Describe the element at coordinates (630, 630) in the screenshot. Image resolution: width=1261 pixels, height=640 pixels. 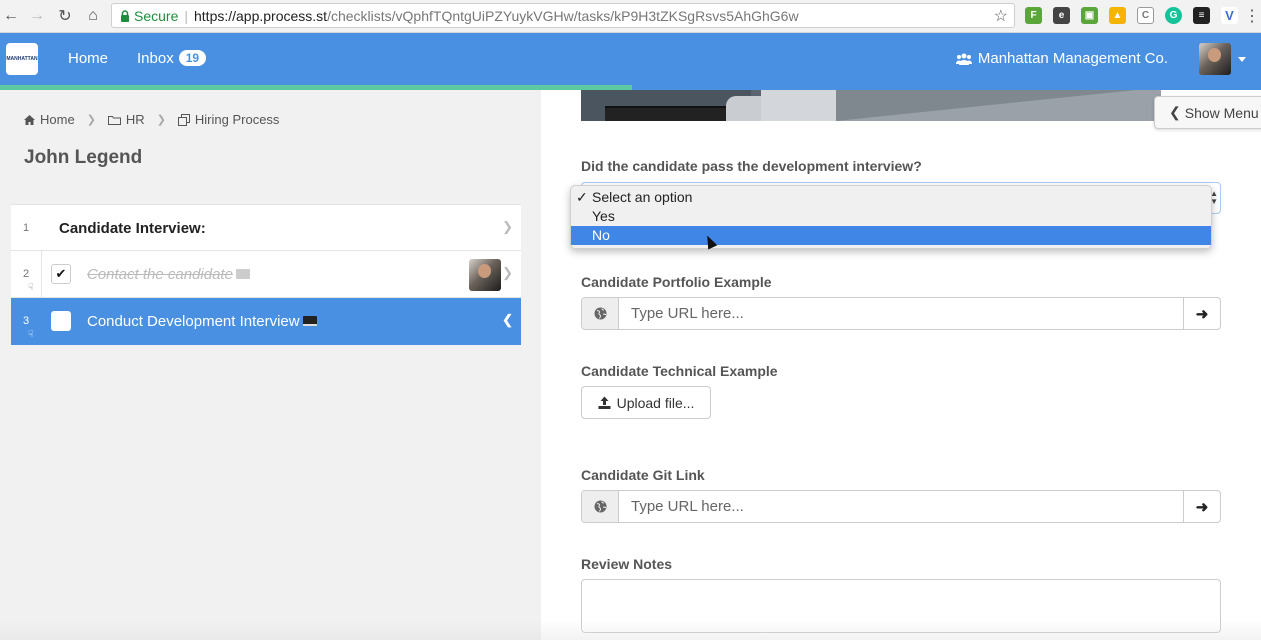
I see `bottom-fade` at that location.